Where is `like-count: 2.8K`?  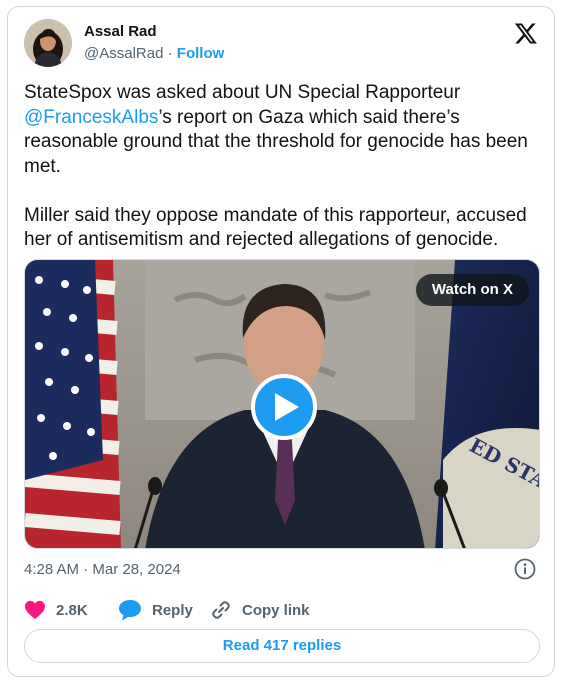
like-count: 2.8K is located at coordinates (72, 610).